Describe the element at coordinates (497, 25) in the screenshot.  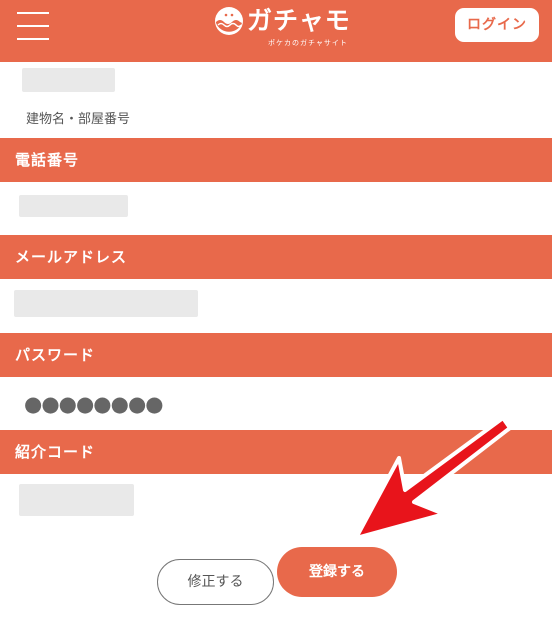
I see `login-button: ログイン` at that location.